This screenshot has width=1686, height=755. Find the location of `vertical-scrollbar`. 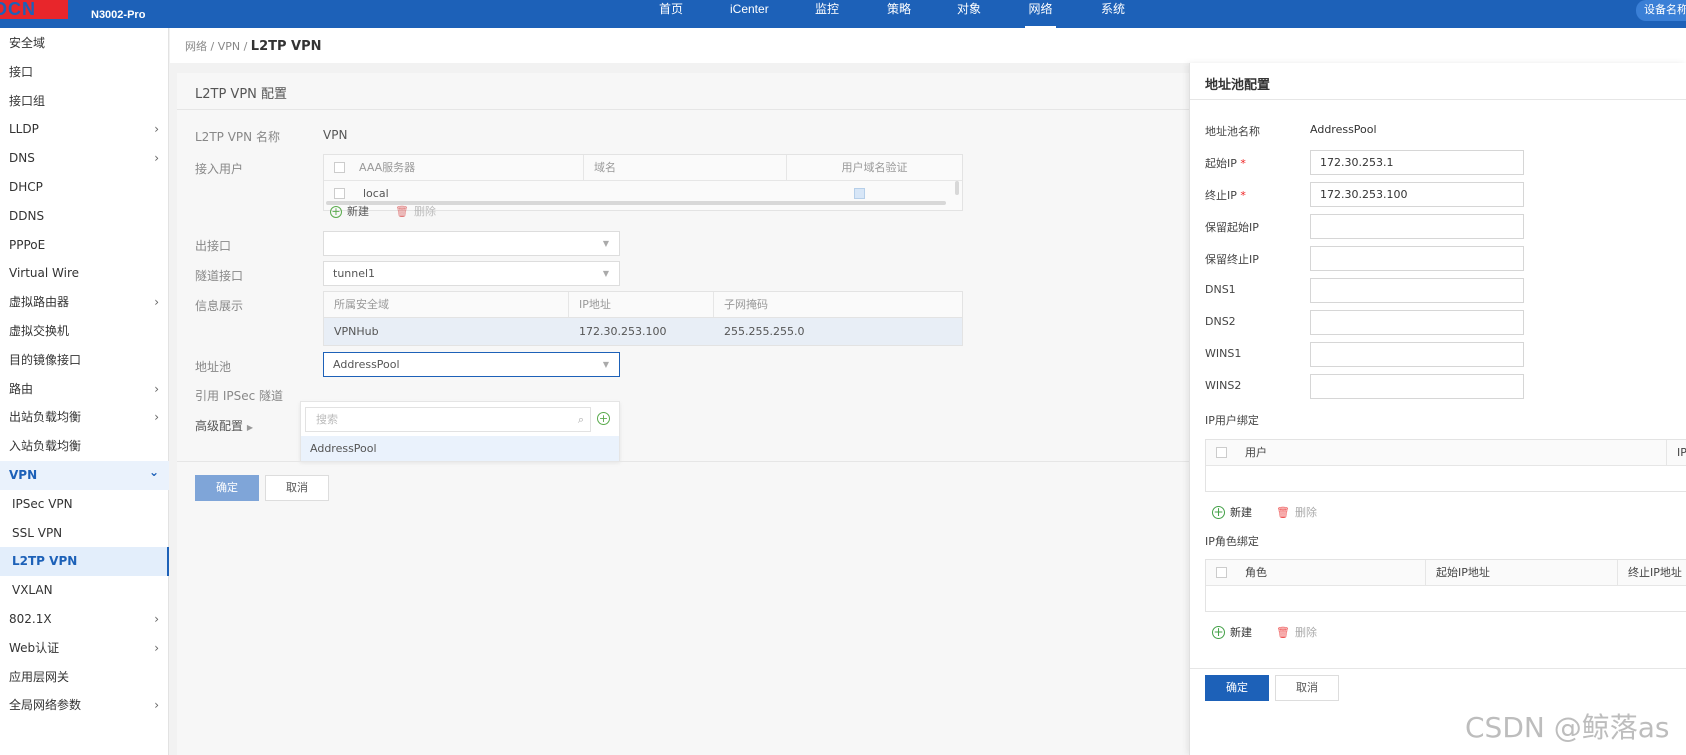

vertical-scrollbar is located at coordinates (957, 188).